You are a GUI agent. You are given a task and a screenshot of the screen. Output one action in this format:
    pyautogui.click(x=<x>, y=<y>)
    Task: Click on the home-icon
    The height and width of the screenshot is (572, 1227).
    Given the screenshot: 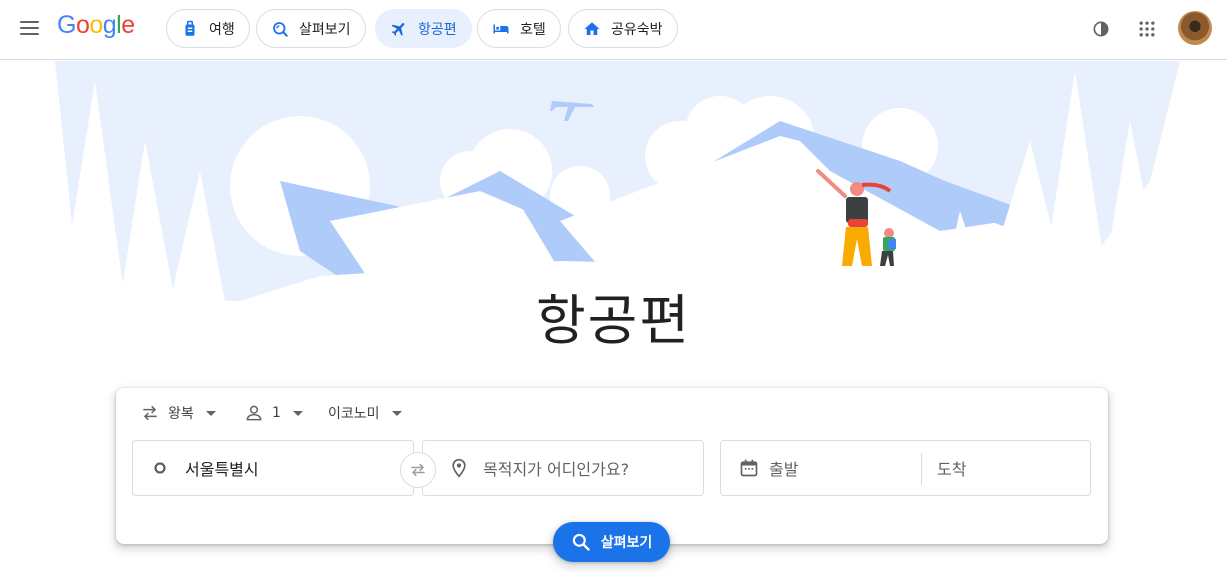 What is the action you would take?
    pyautogui.click(x=592, y=28)
    